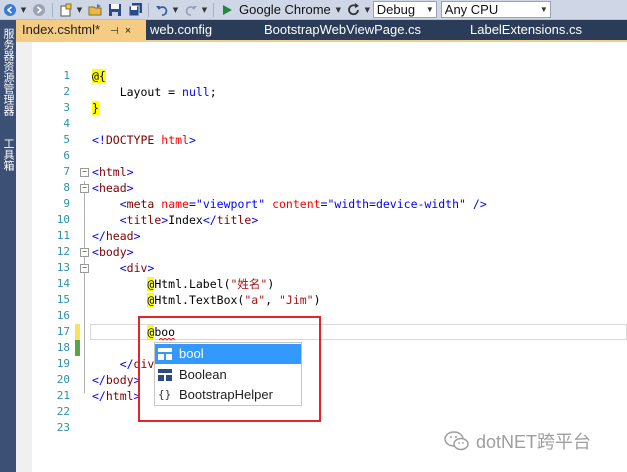 The image size is (627, 472). I want to click on code-token: ), so click(271, 284).